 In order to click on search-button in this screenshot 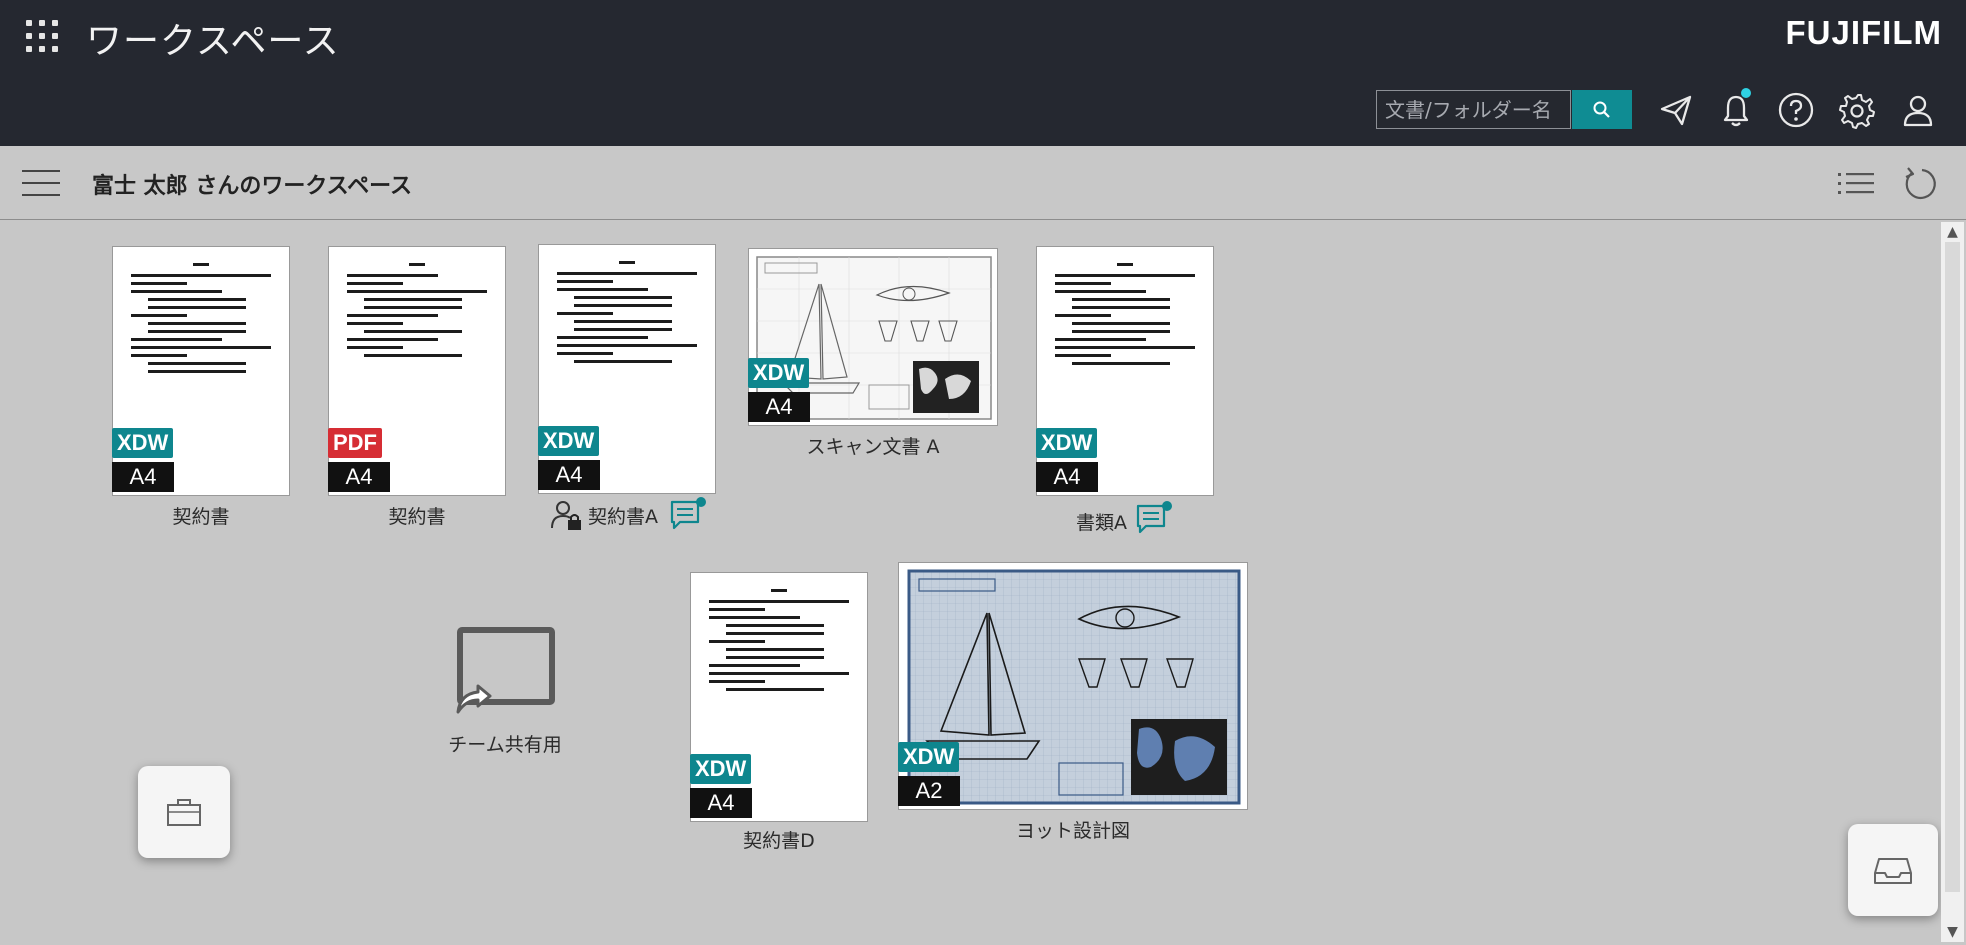, I will do `click(1602, 109)`.